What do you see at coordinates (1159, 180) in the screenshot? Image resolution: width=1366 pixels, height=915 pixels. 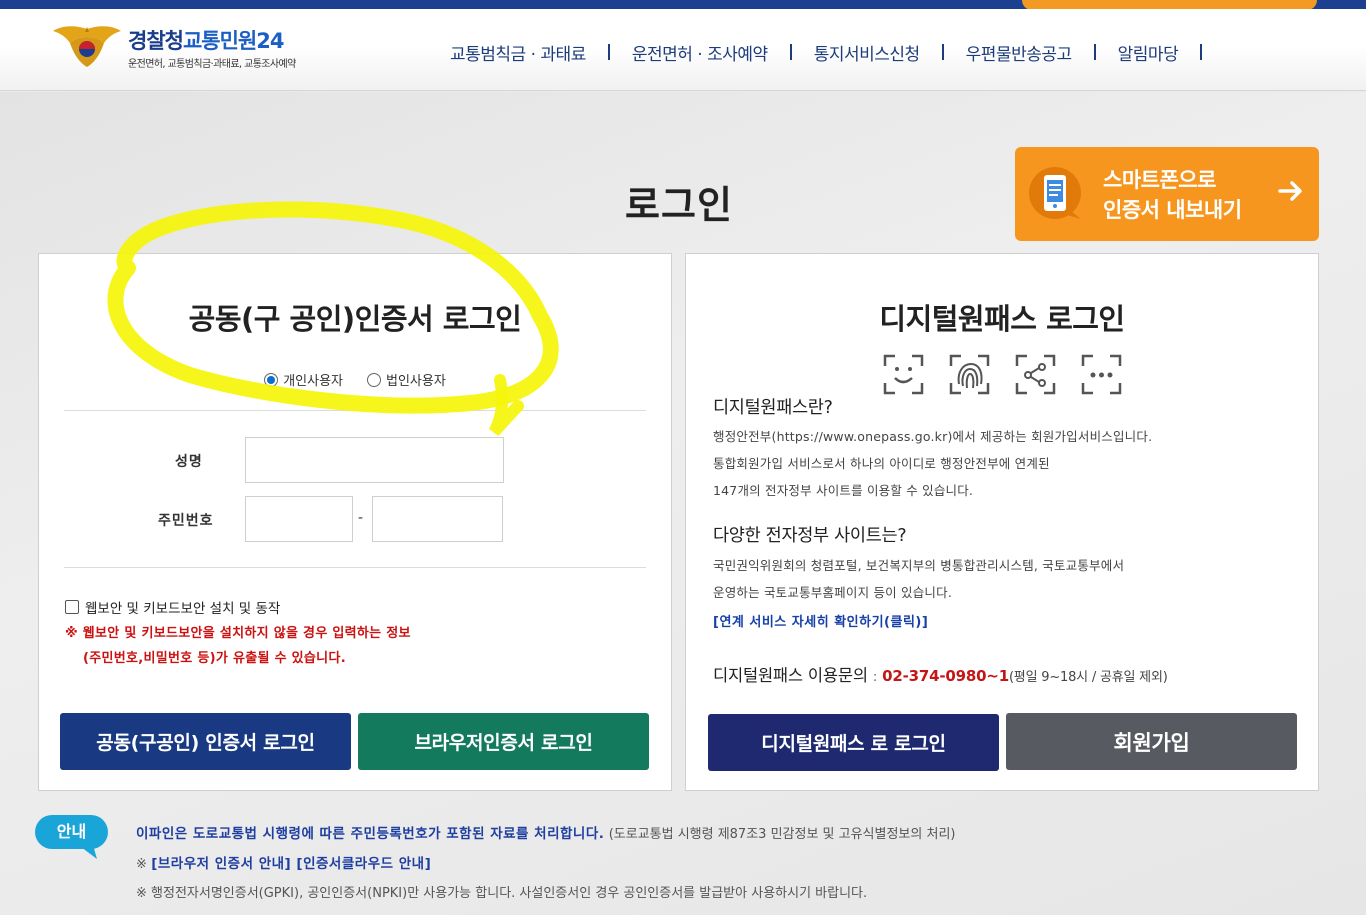 I see `smartphone-export-line1: 스마트폰으로` at bounding box center [1159, 180].